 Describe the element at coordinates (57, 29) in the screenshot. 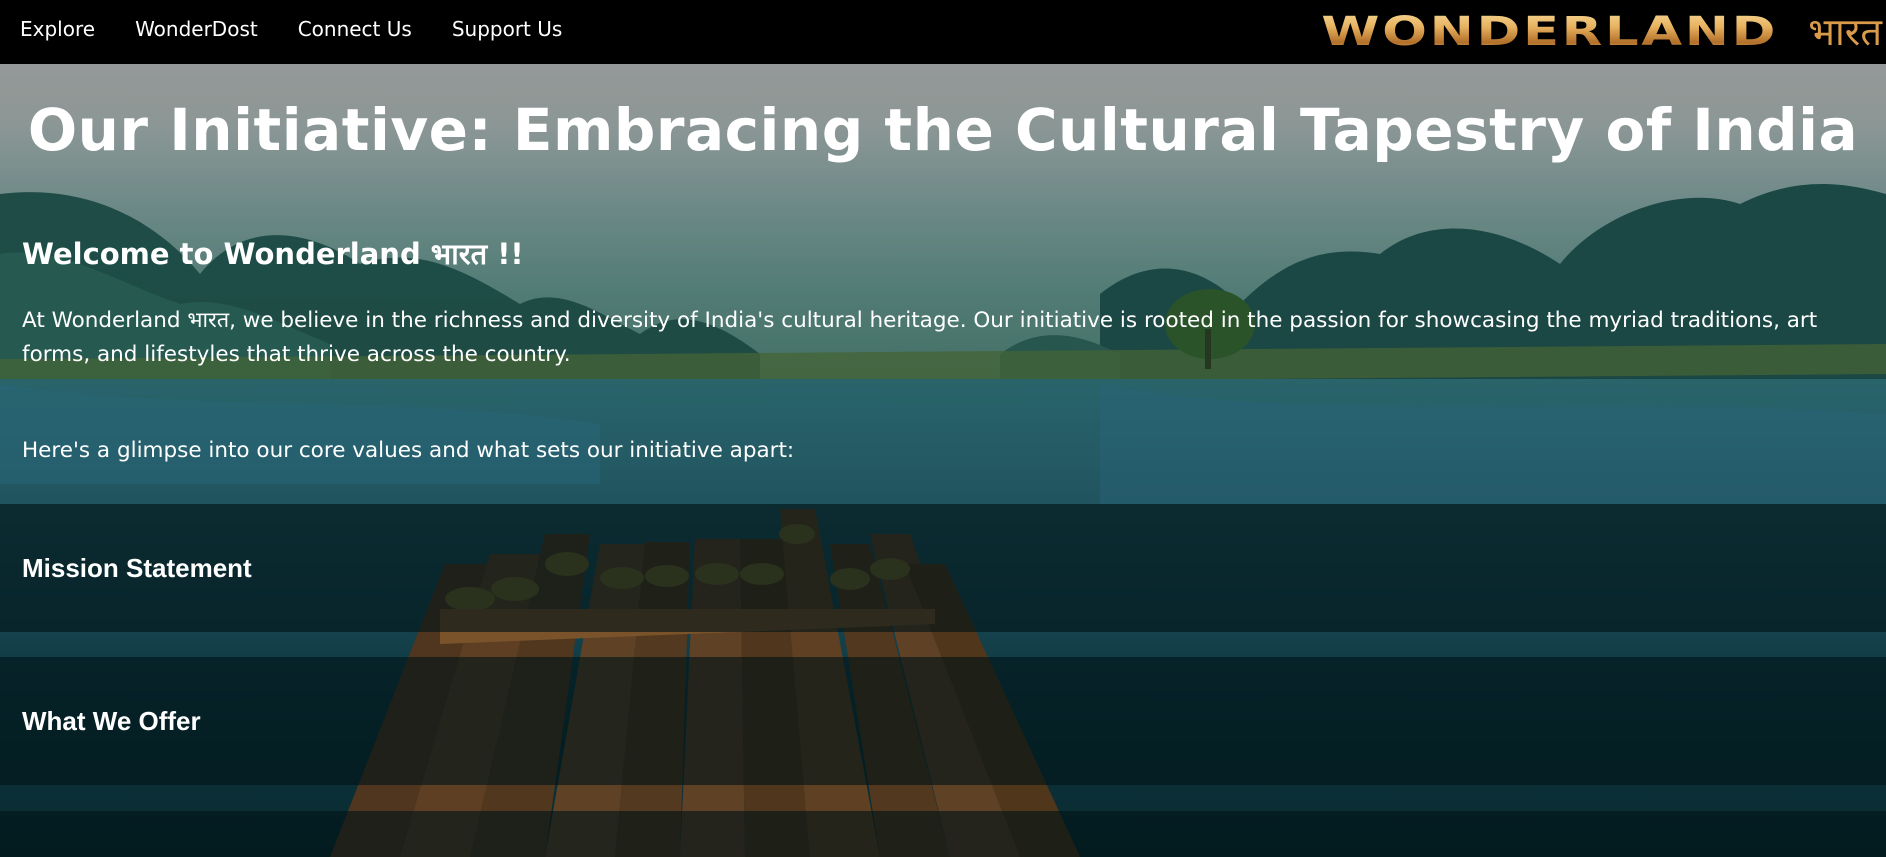

I see `nav-link-explore: Explore` at that location.